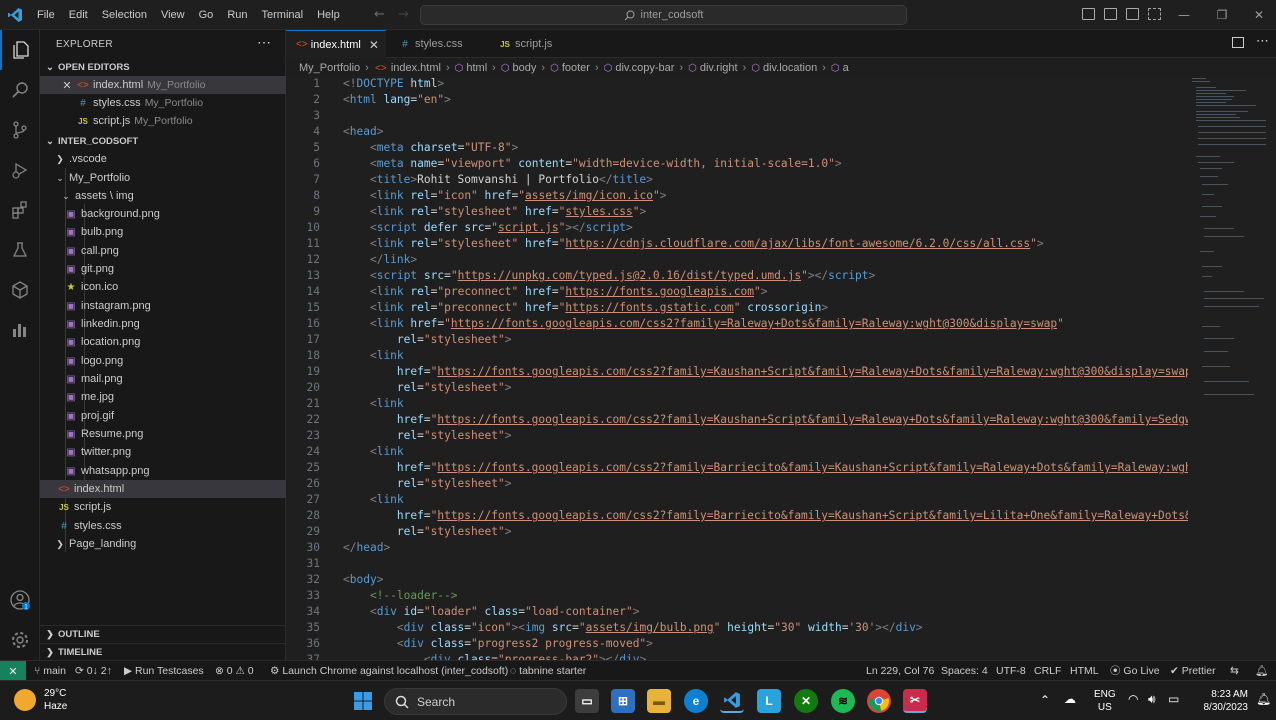 This screenshot has width=1276, height=720. I want to click on tree-file: ▣ me.jpg, so click(163, 397).